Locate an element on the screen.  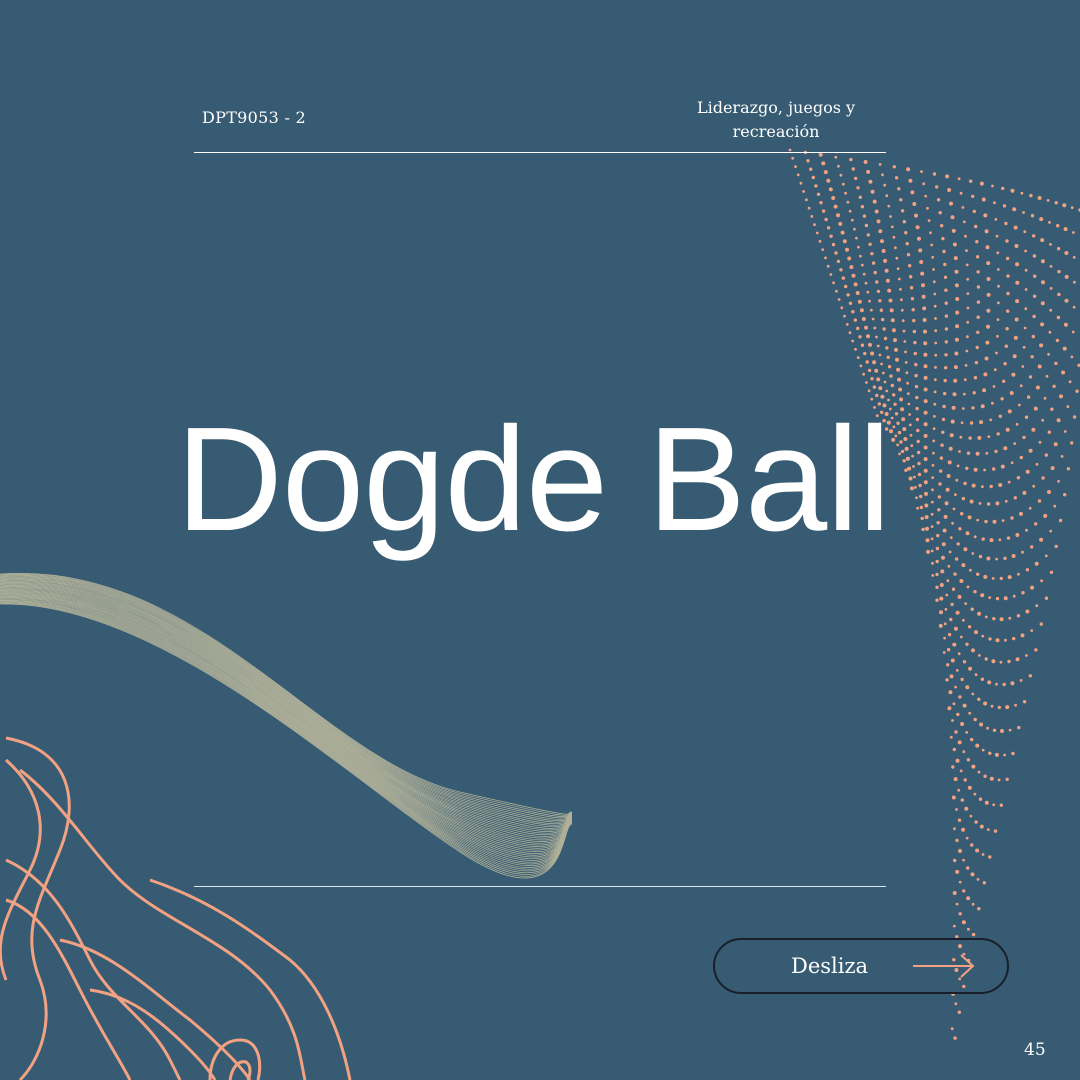
swipe-button: Desliza is located at coordinates (861, 966).